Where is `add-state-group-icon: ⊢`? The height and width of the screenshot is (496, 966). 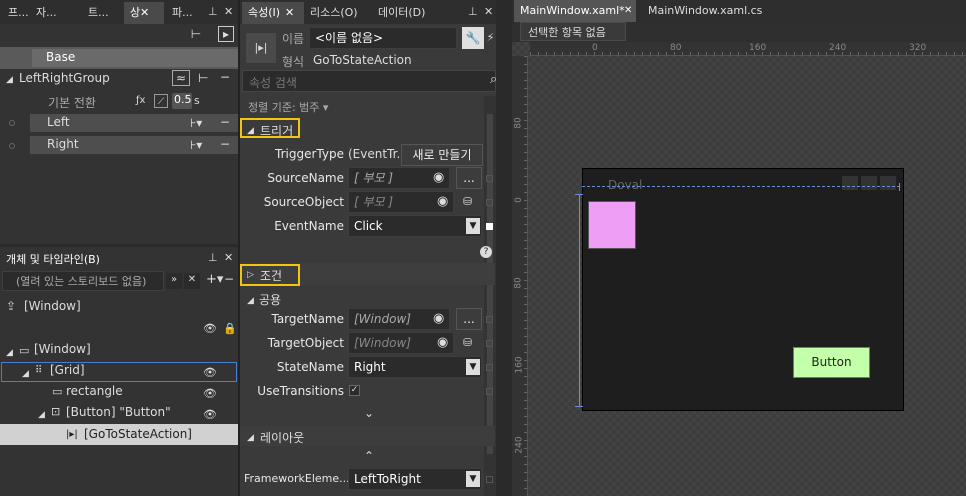
add-state-group-icon: ⊢ is located at coordinates (196, 34).